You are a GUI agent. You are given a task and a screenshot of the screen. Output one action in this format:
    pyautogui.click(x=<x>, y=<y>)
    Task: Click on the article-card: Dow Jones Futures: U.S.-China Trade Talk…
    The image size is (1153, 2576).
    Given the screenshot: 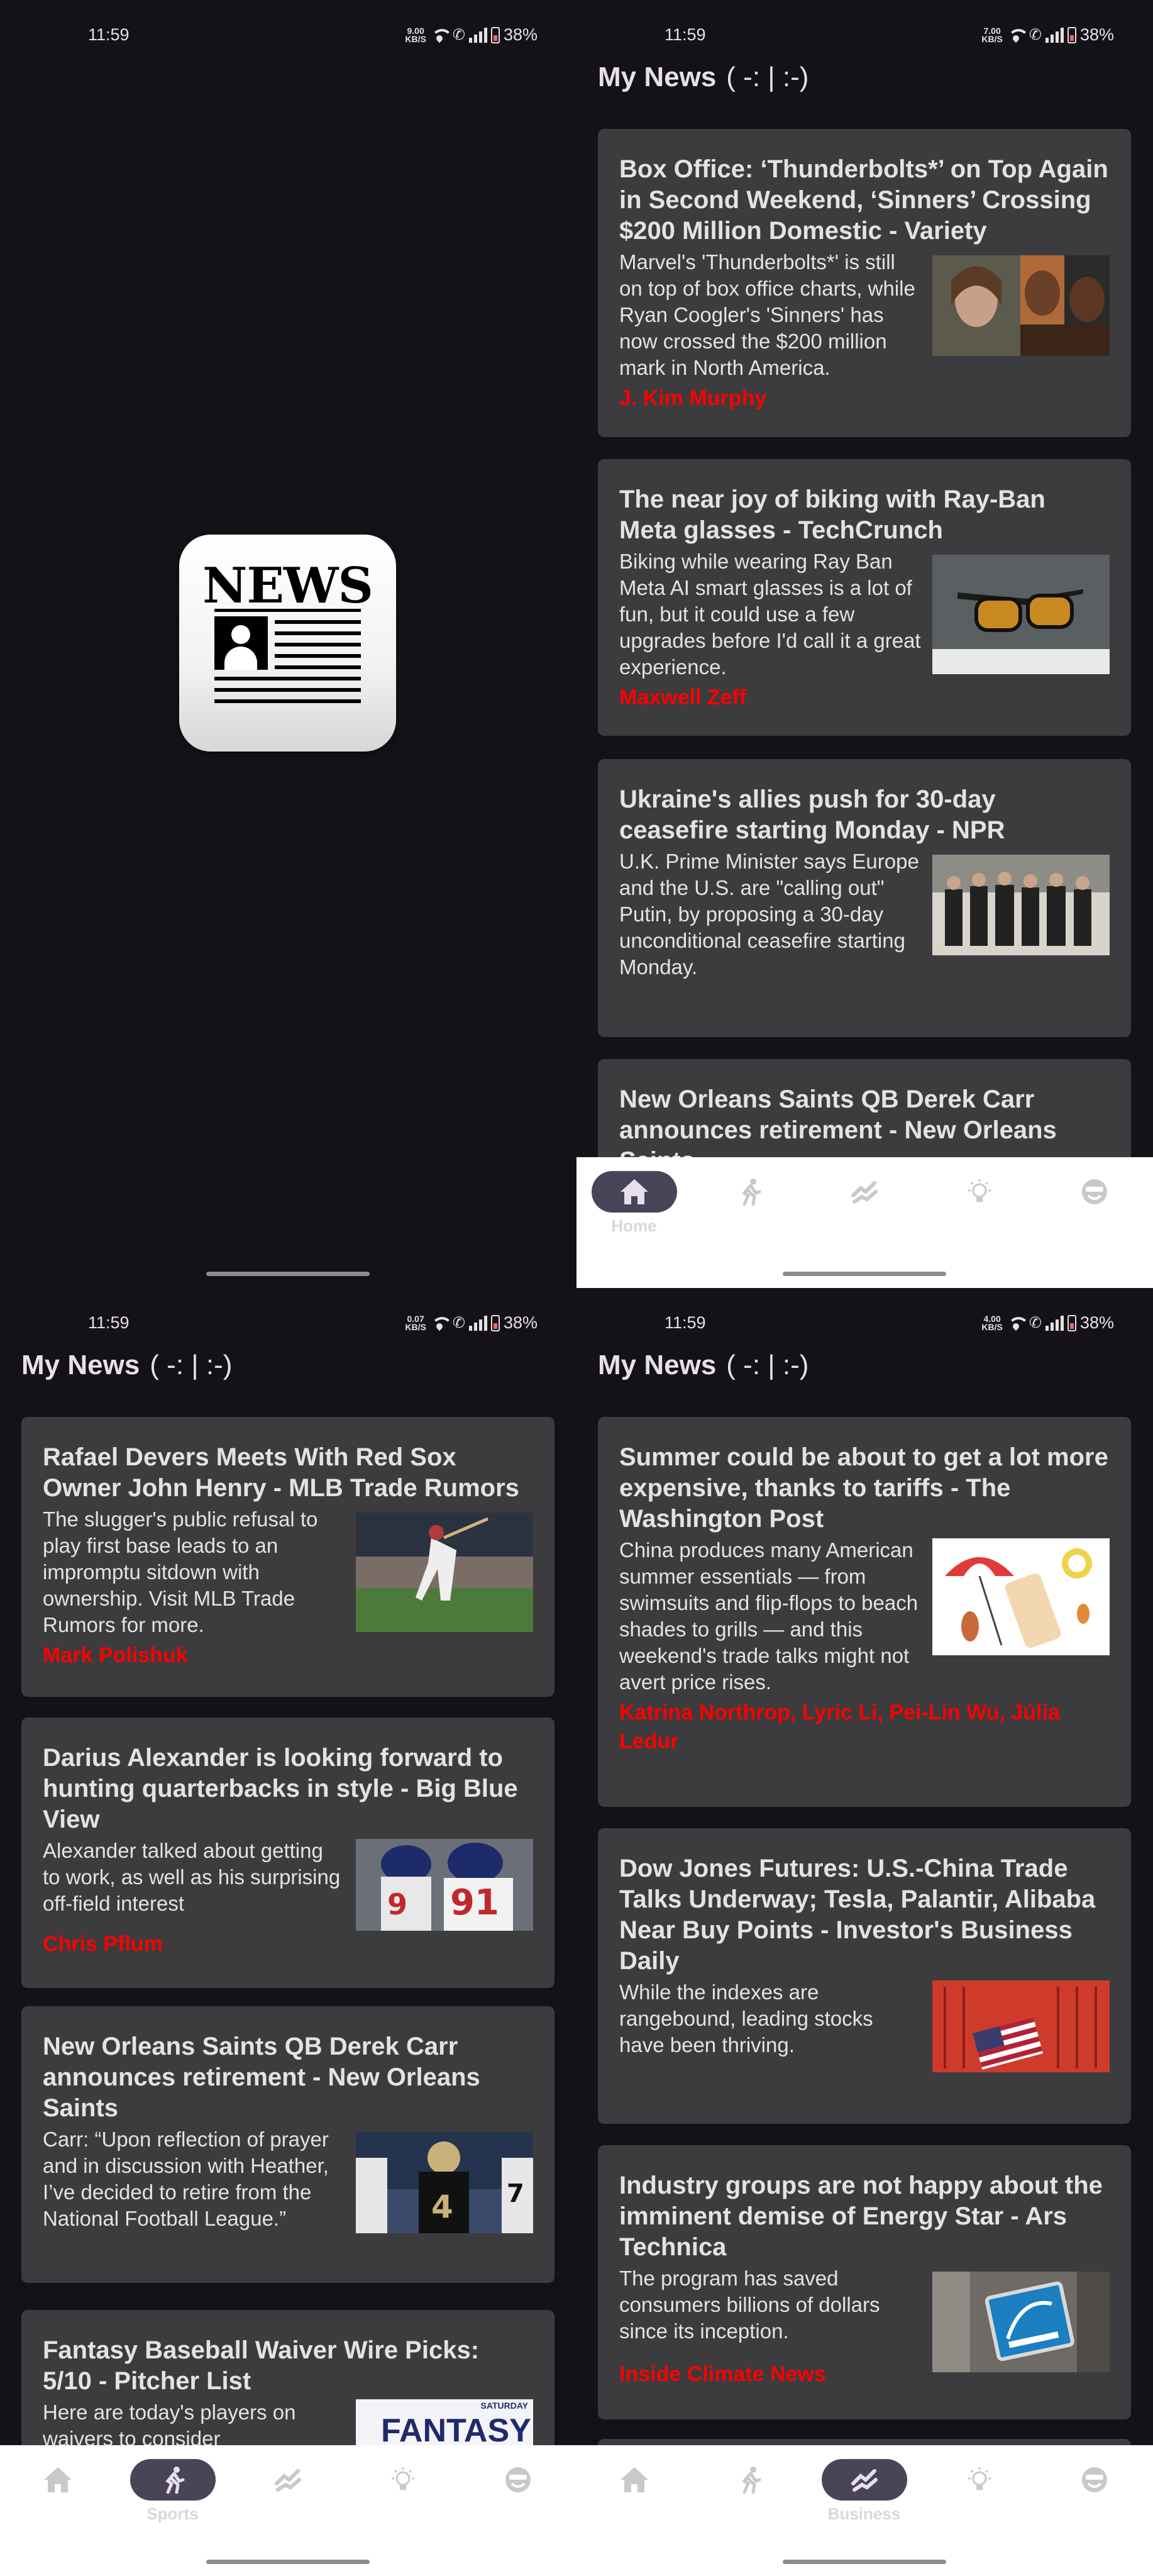 What is the action you would take?
    pyautogui.click(x=864, y=1976)
    